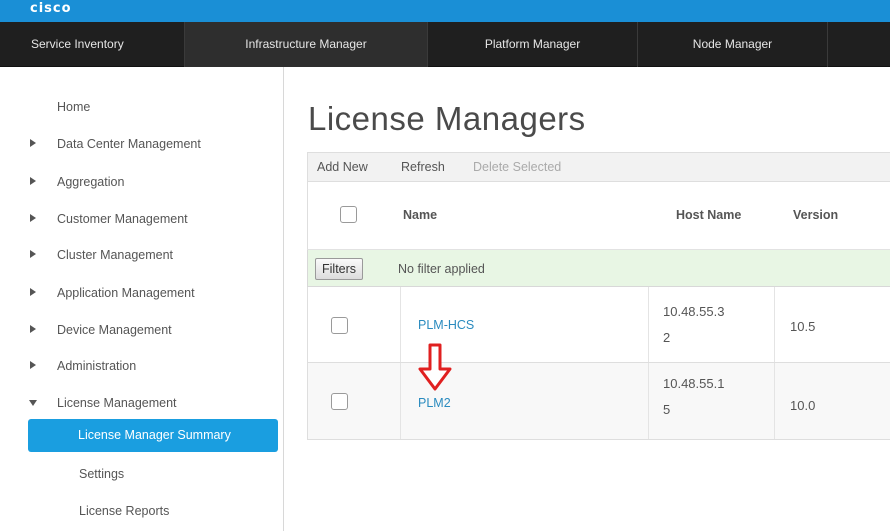  What do you see at coordinates (339, 269) in the screenshot?
I see `filters-button: Filters` at bounding box center [339, 269].